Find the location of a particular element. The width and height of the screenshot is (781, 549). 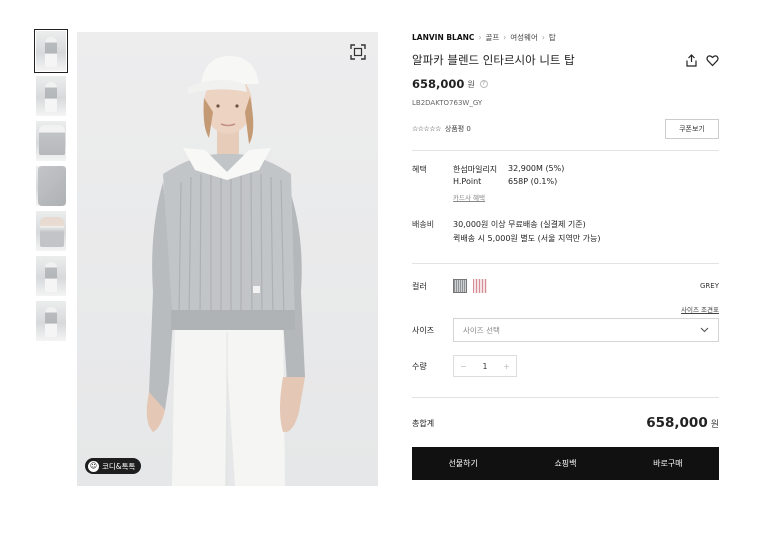

breadcrumb-item: 여성웨어 is located at coordinates (524, 37).